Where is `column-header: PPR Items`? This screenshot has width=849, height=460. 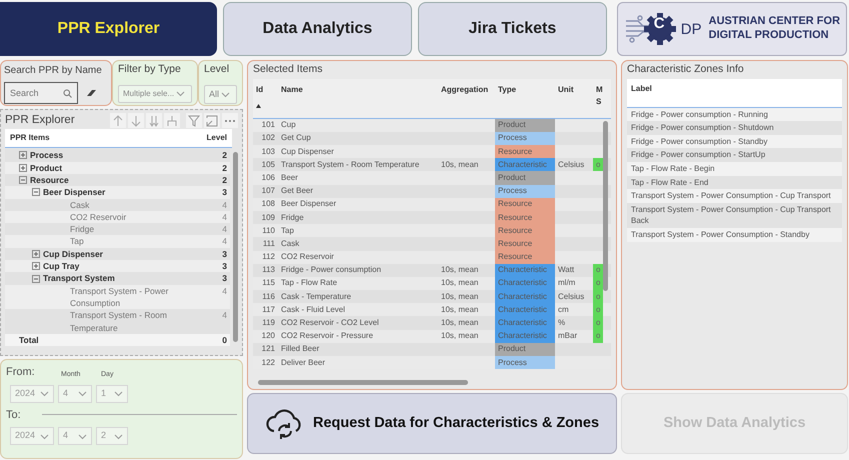 column-header: PPR Items is located at coordinates (30, 138).